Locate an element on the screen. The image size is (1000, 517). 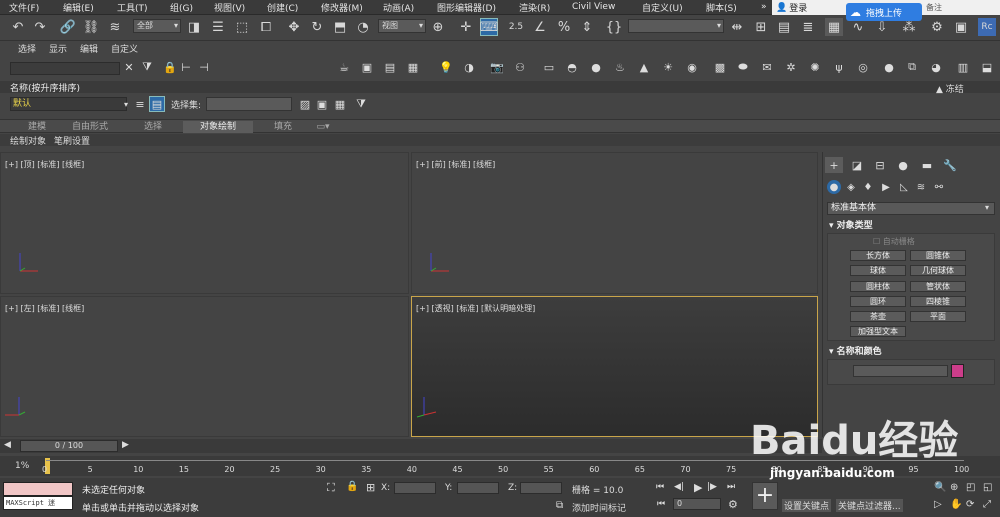
sel-set-remove-icon: ▦ is located at coordinates (340, 104).